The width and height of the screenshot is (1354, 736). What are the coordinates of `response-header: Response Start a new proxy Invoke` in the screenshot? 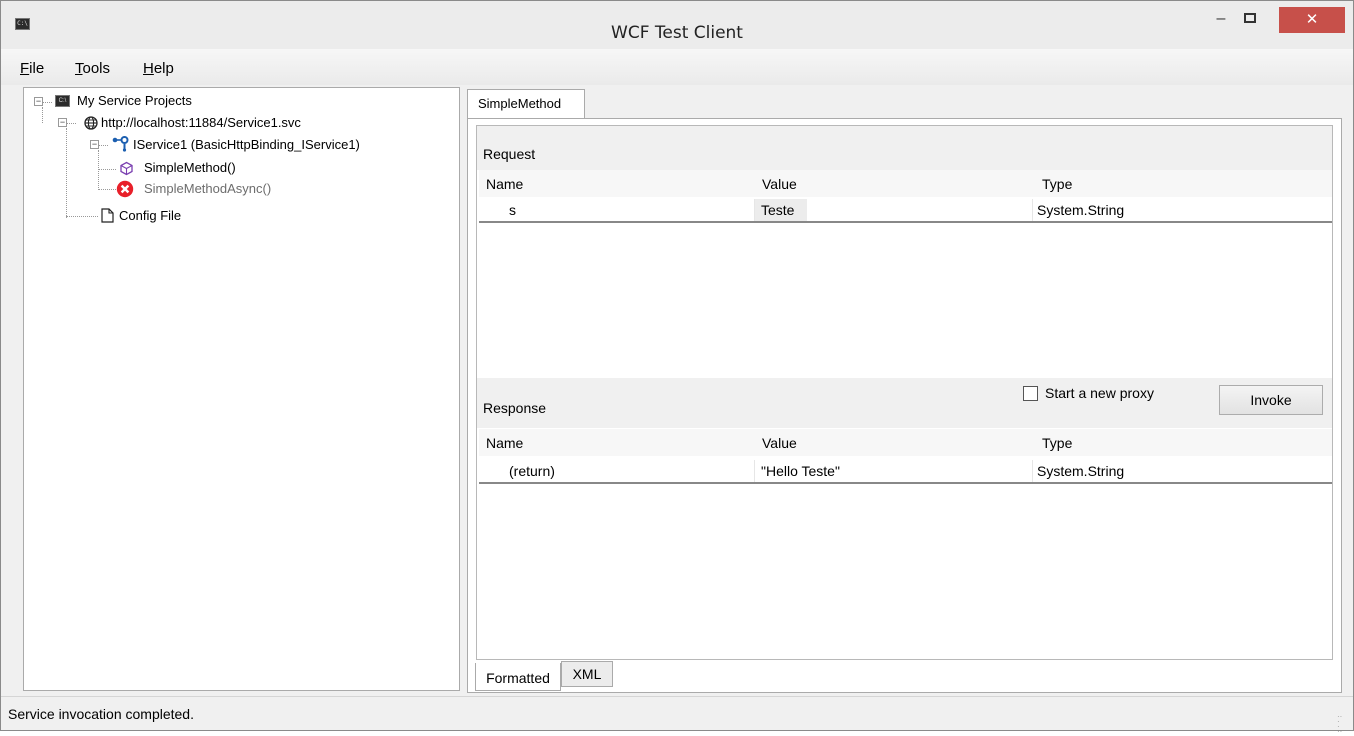 It's located at (904, 403).